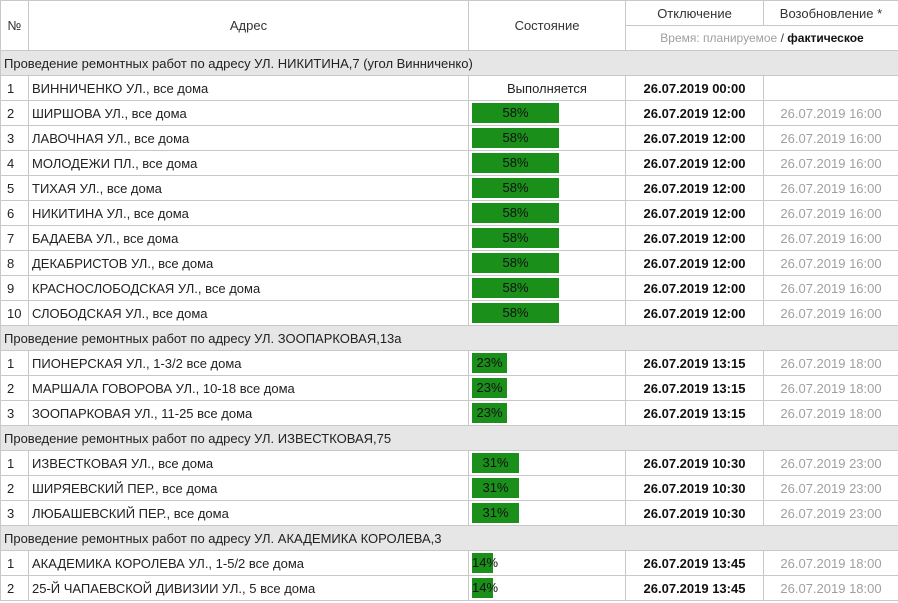  Describe the element at coordinates (694, 563) in the screenshot. I see `row-off-time: 26.07.2019 13:45` at that location.